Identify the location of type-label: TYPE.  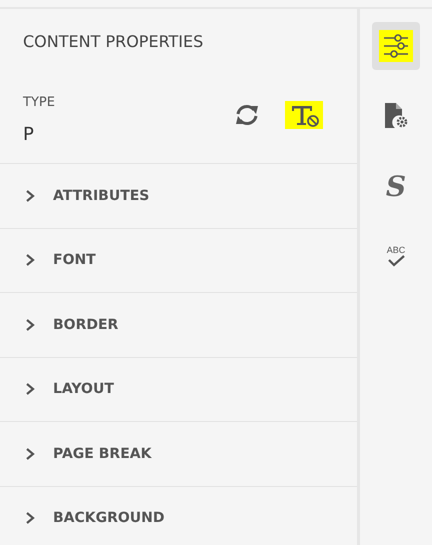
(39, 102).